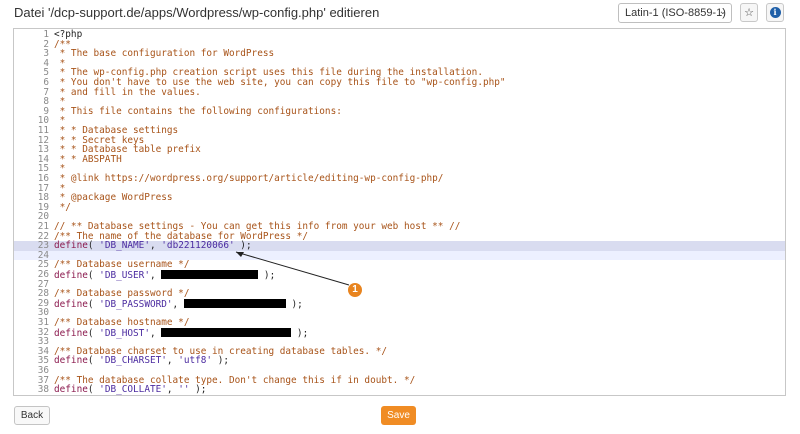  I want to click on bookmark-button: ☆, so click(749, 12).